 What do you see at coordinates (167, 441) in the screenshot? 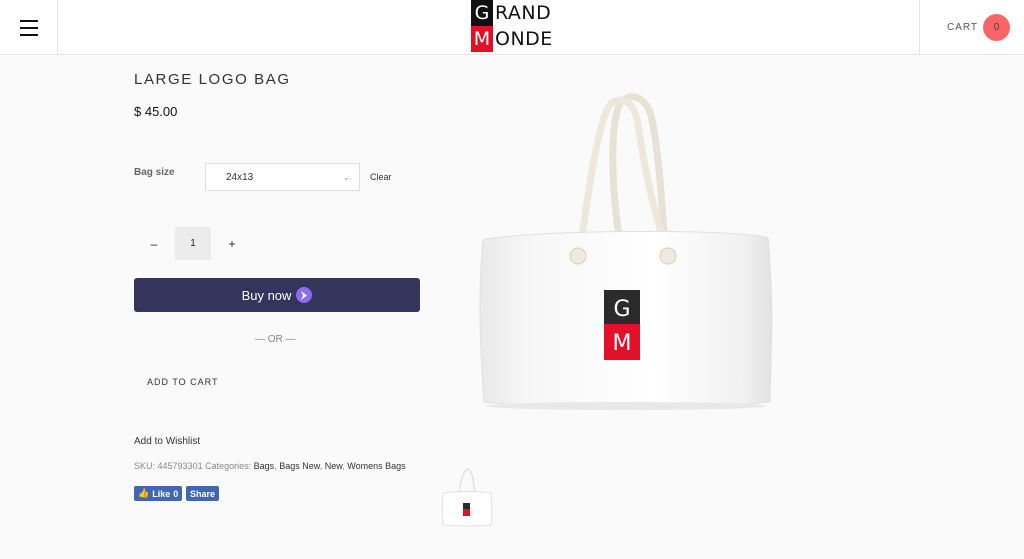
I see `add-to-wishlist-link: Add to Wishlist` at bounding box center [167, 441].